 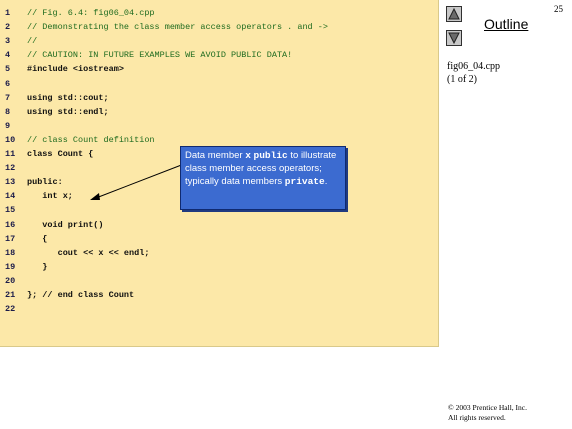 I want to click on callout-code-public: public, so click(x=270, y=155).